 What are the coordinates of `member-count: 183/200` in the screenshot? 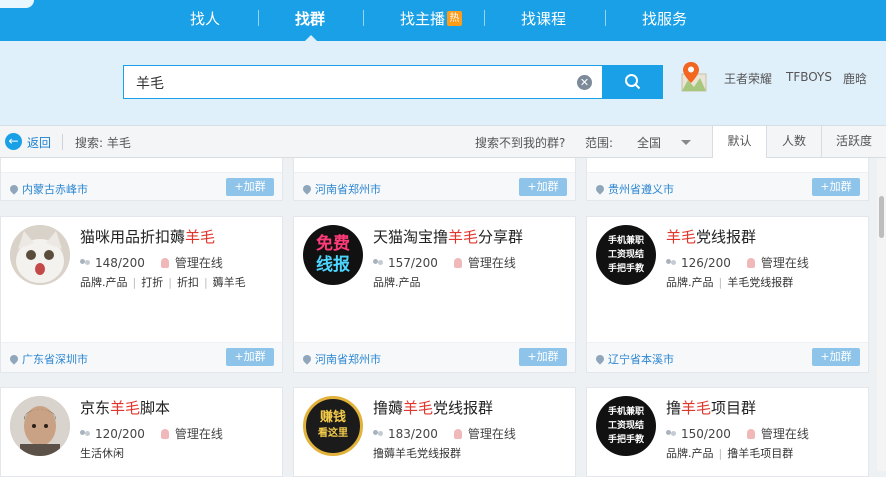 It's located at (413, 434).